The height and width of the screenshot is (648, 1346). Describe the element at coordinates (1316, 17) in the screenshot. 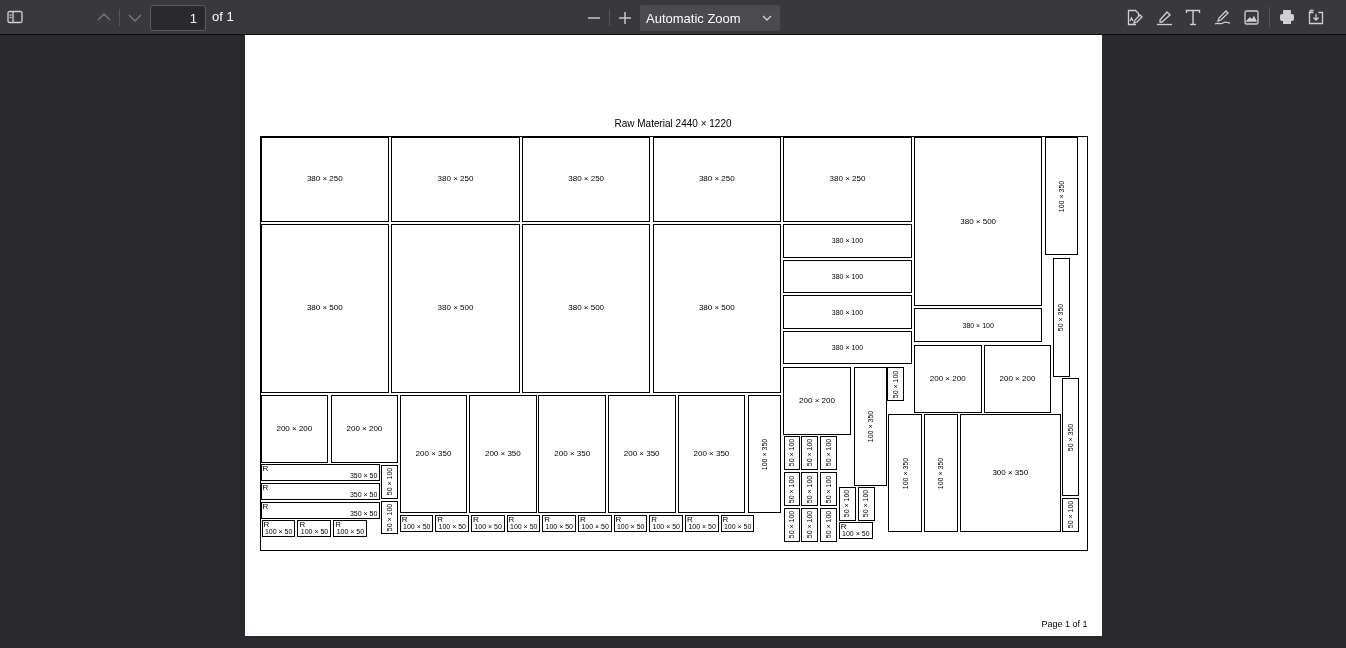

I see `save-icon` at that location.